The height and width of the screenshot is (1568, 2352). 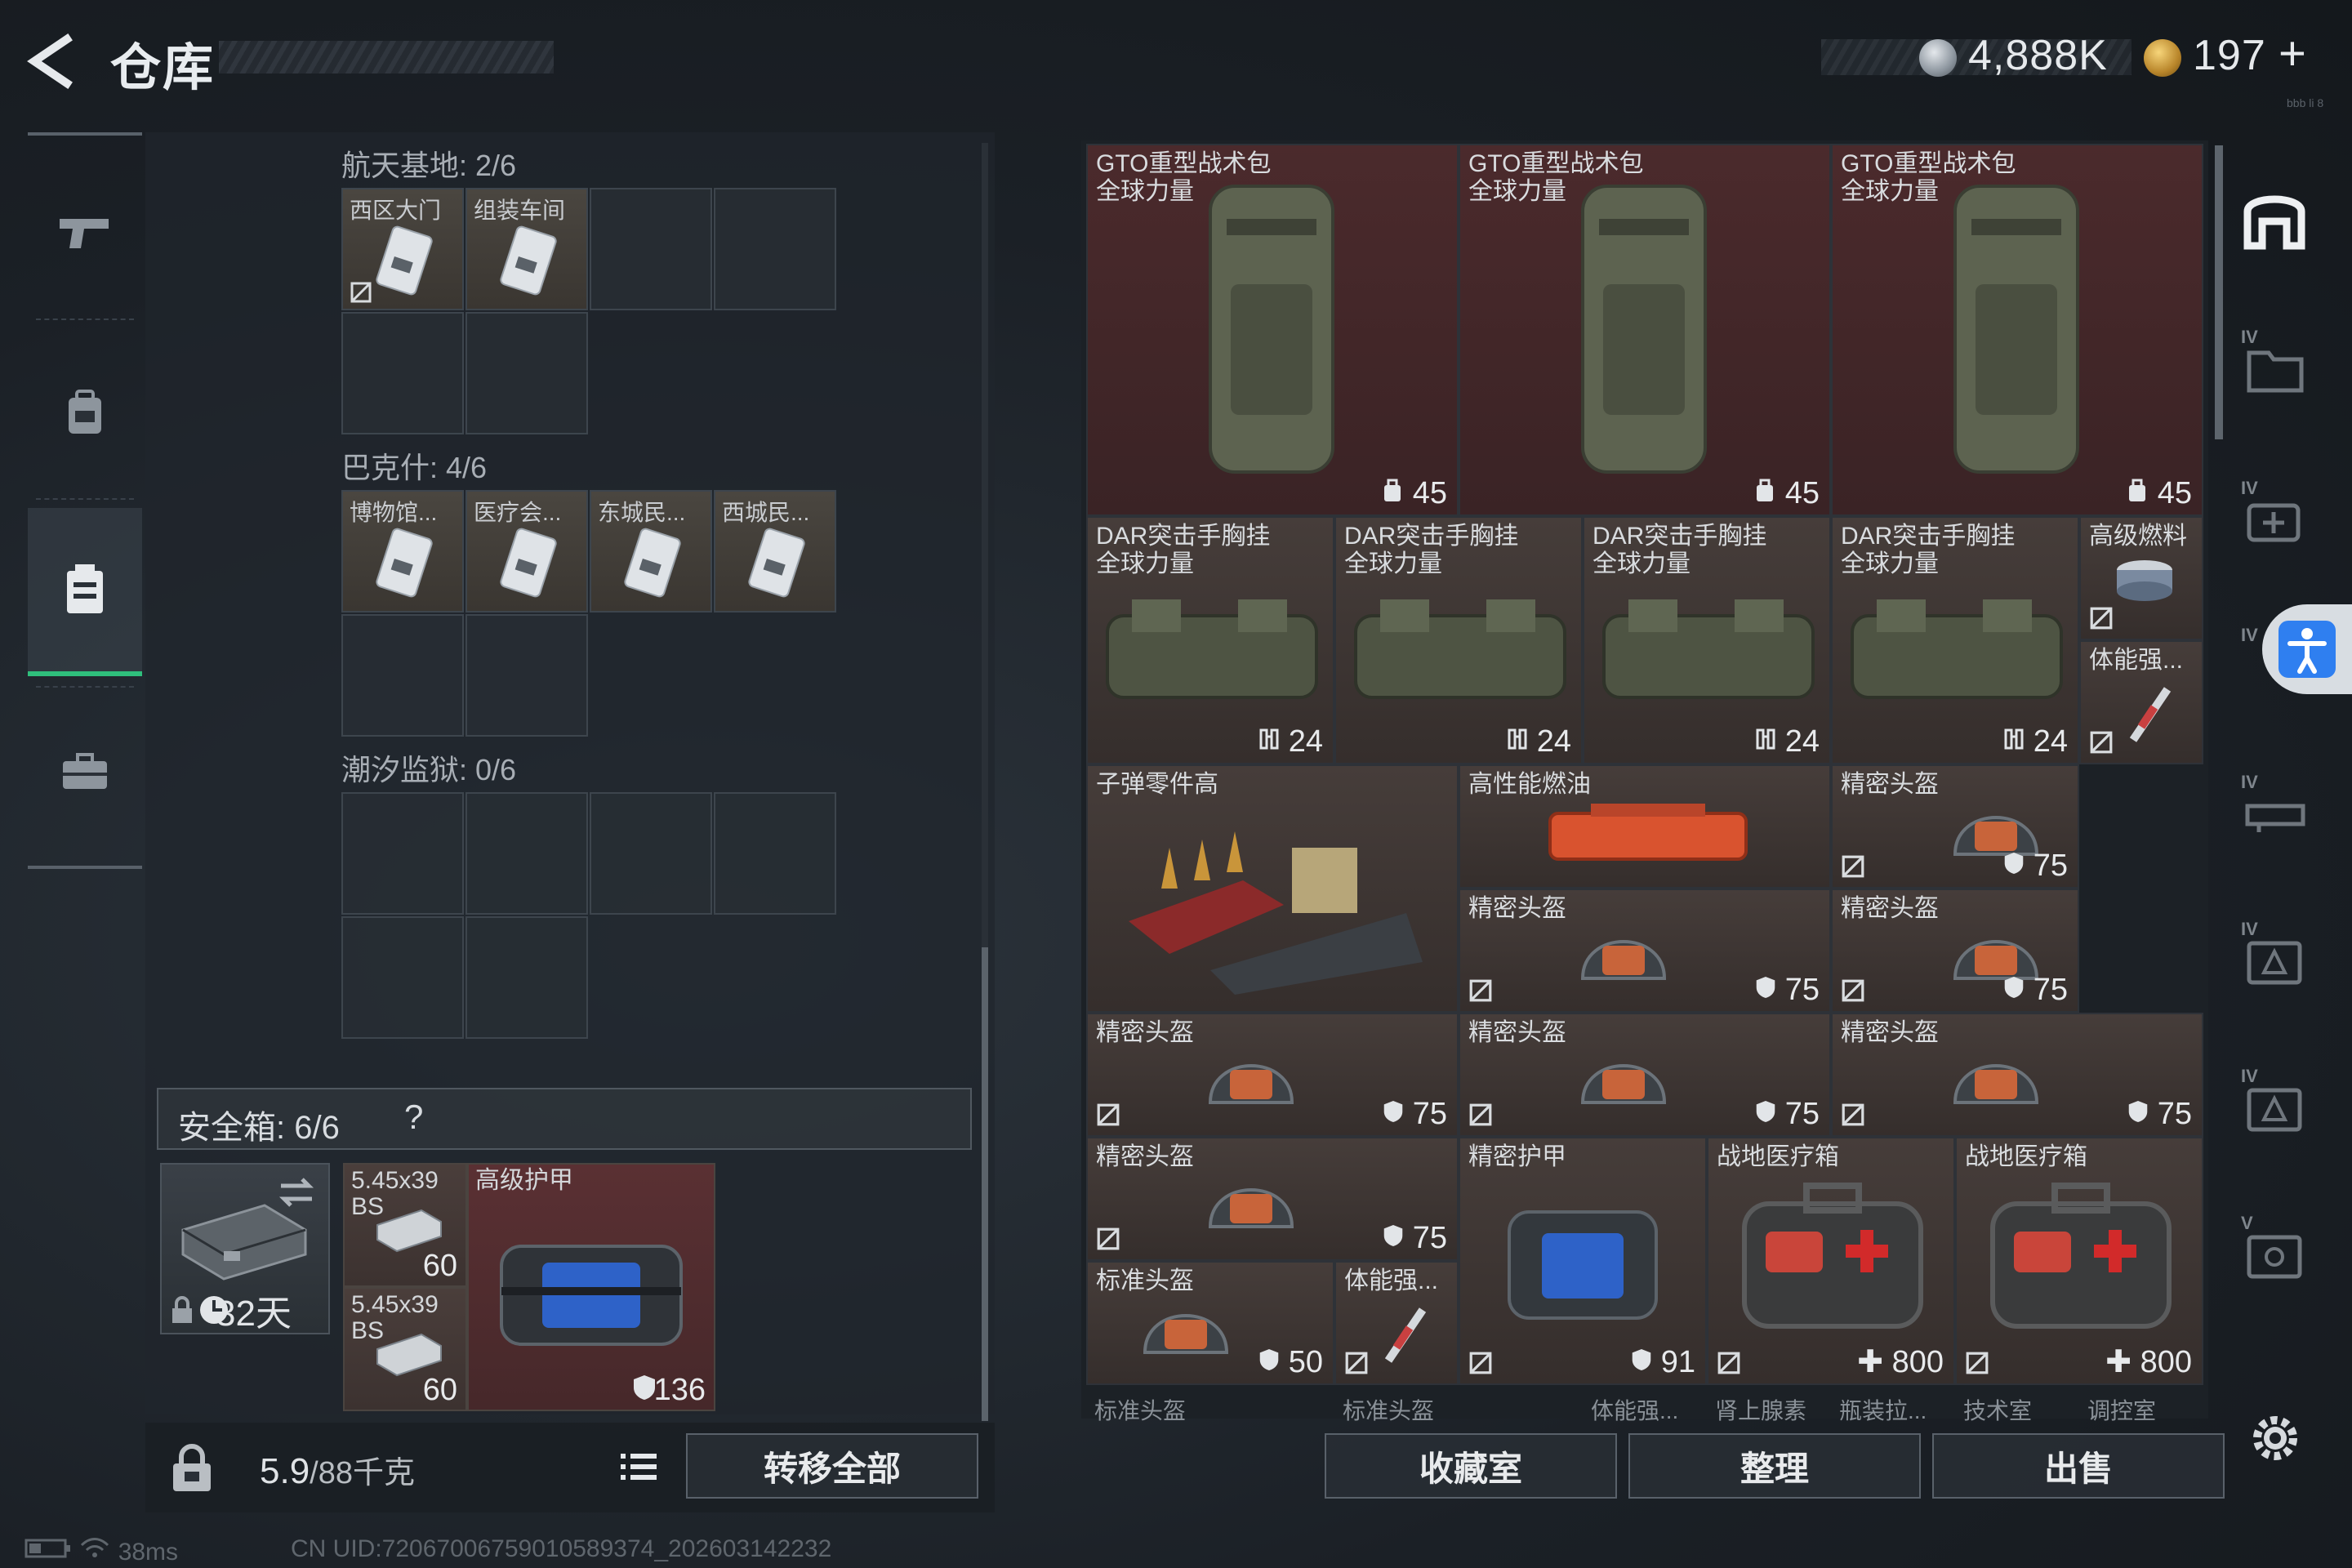 What do you see at coordinates (1210, 1323) in the screenshot?
I see `std-helmet-item: 标准头盔 50` at bounding box center [1210, 1323].